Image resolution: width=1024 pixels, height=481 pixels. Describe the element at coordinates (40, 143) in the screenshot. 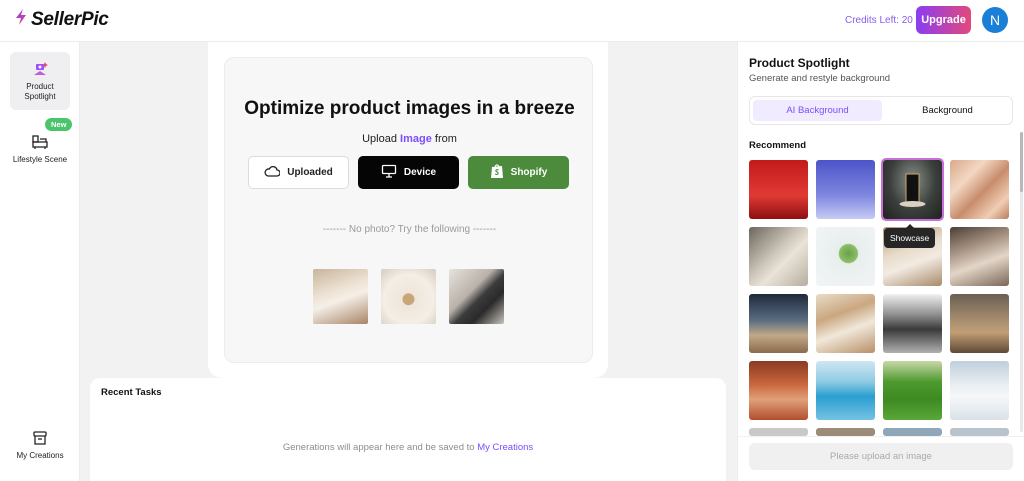

I see `sofa-icon` at that location.